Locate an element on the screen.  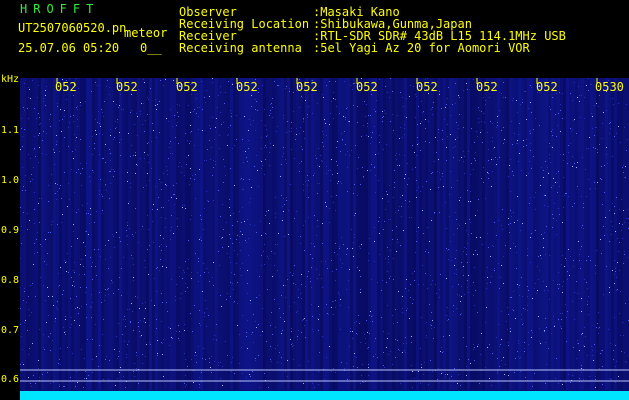
x-tick-label: 052 is located at coordinates (66, 87).